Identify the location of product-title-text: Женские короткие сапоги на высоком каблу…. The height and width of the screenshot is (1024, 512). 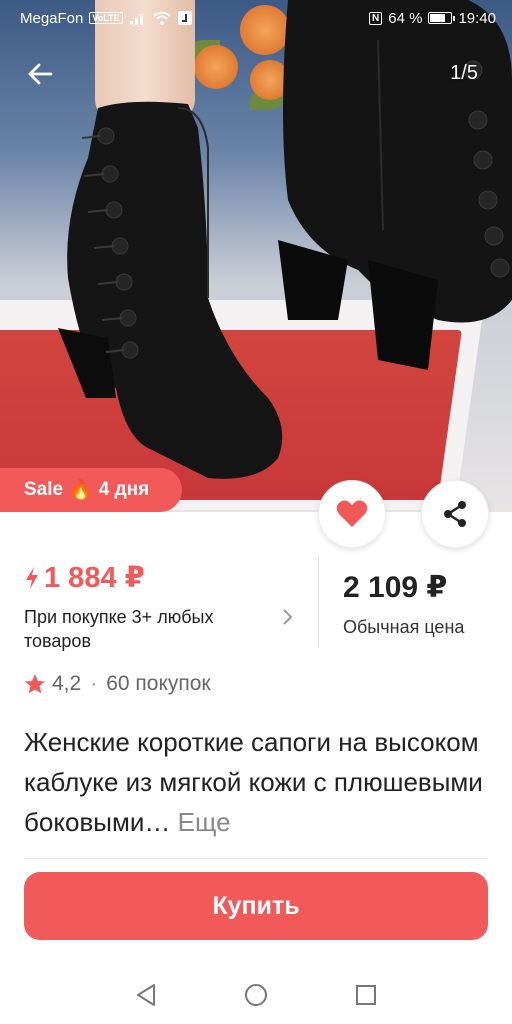
(253, 782).